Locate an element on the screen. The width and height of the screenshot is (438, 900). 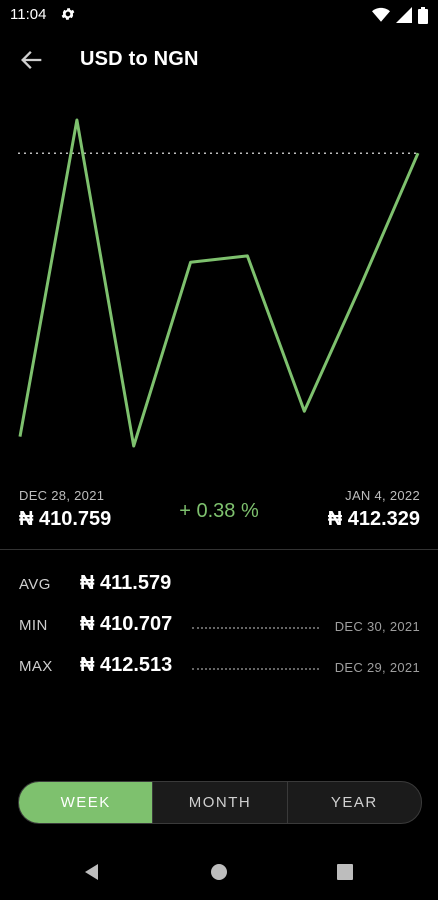
period-year-button: YEAR is located at coordinates (353, 802).